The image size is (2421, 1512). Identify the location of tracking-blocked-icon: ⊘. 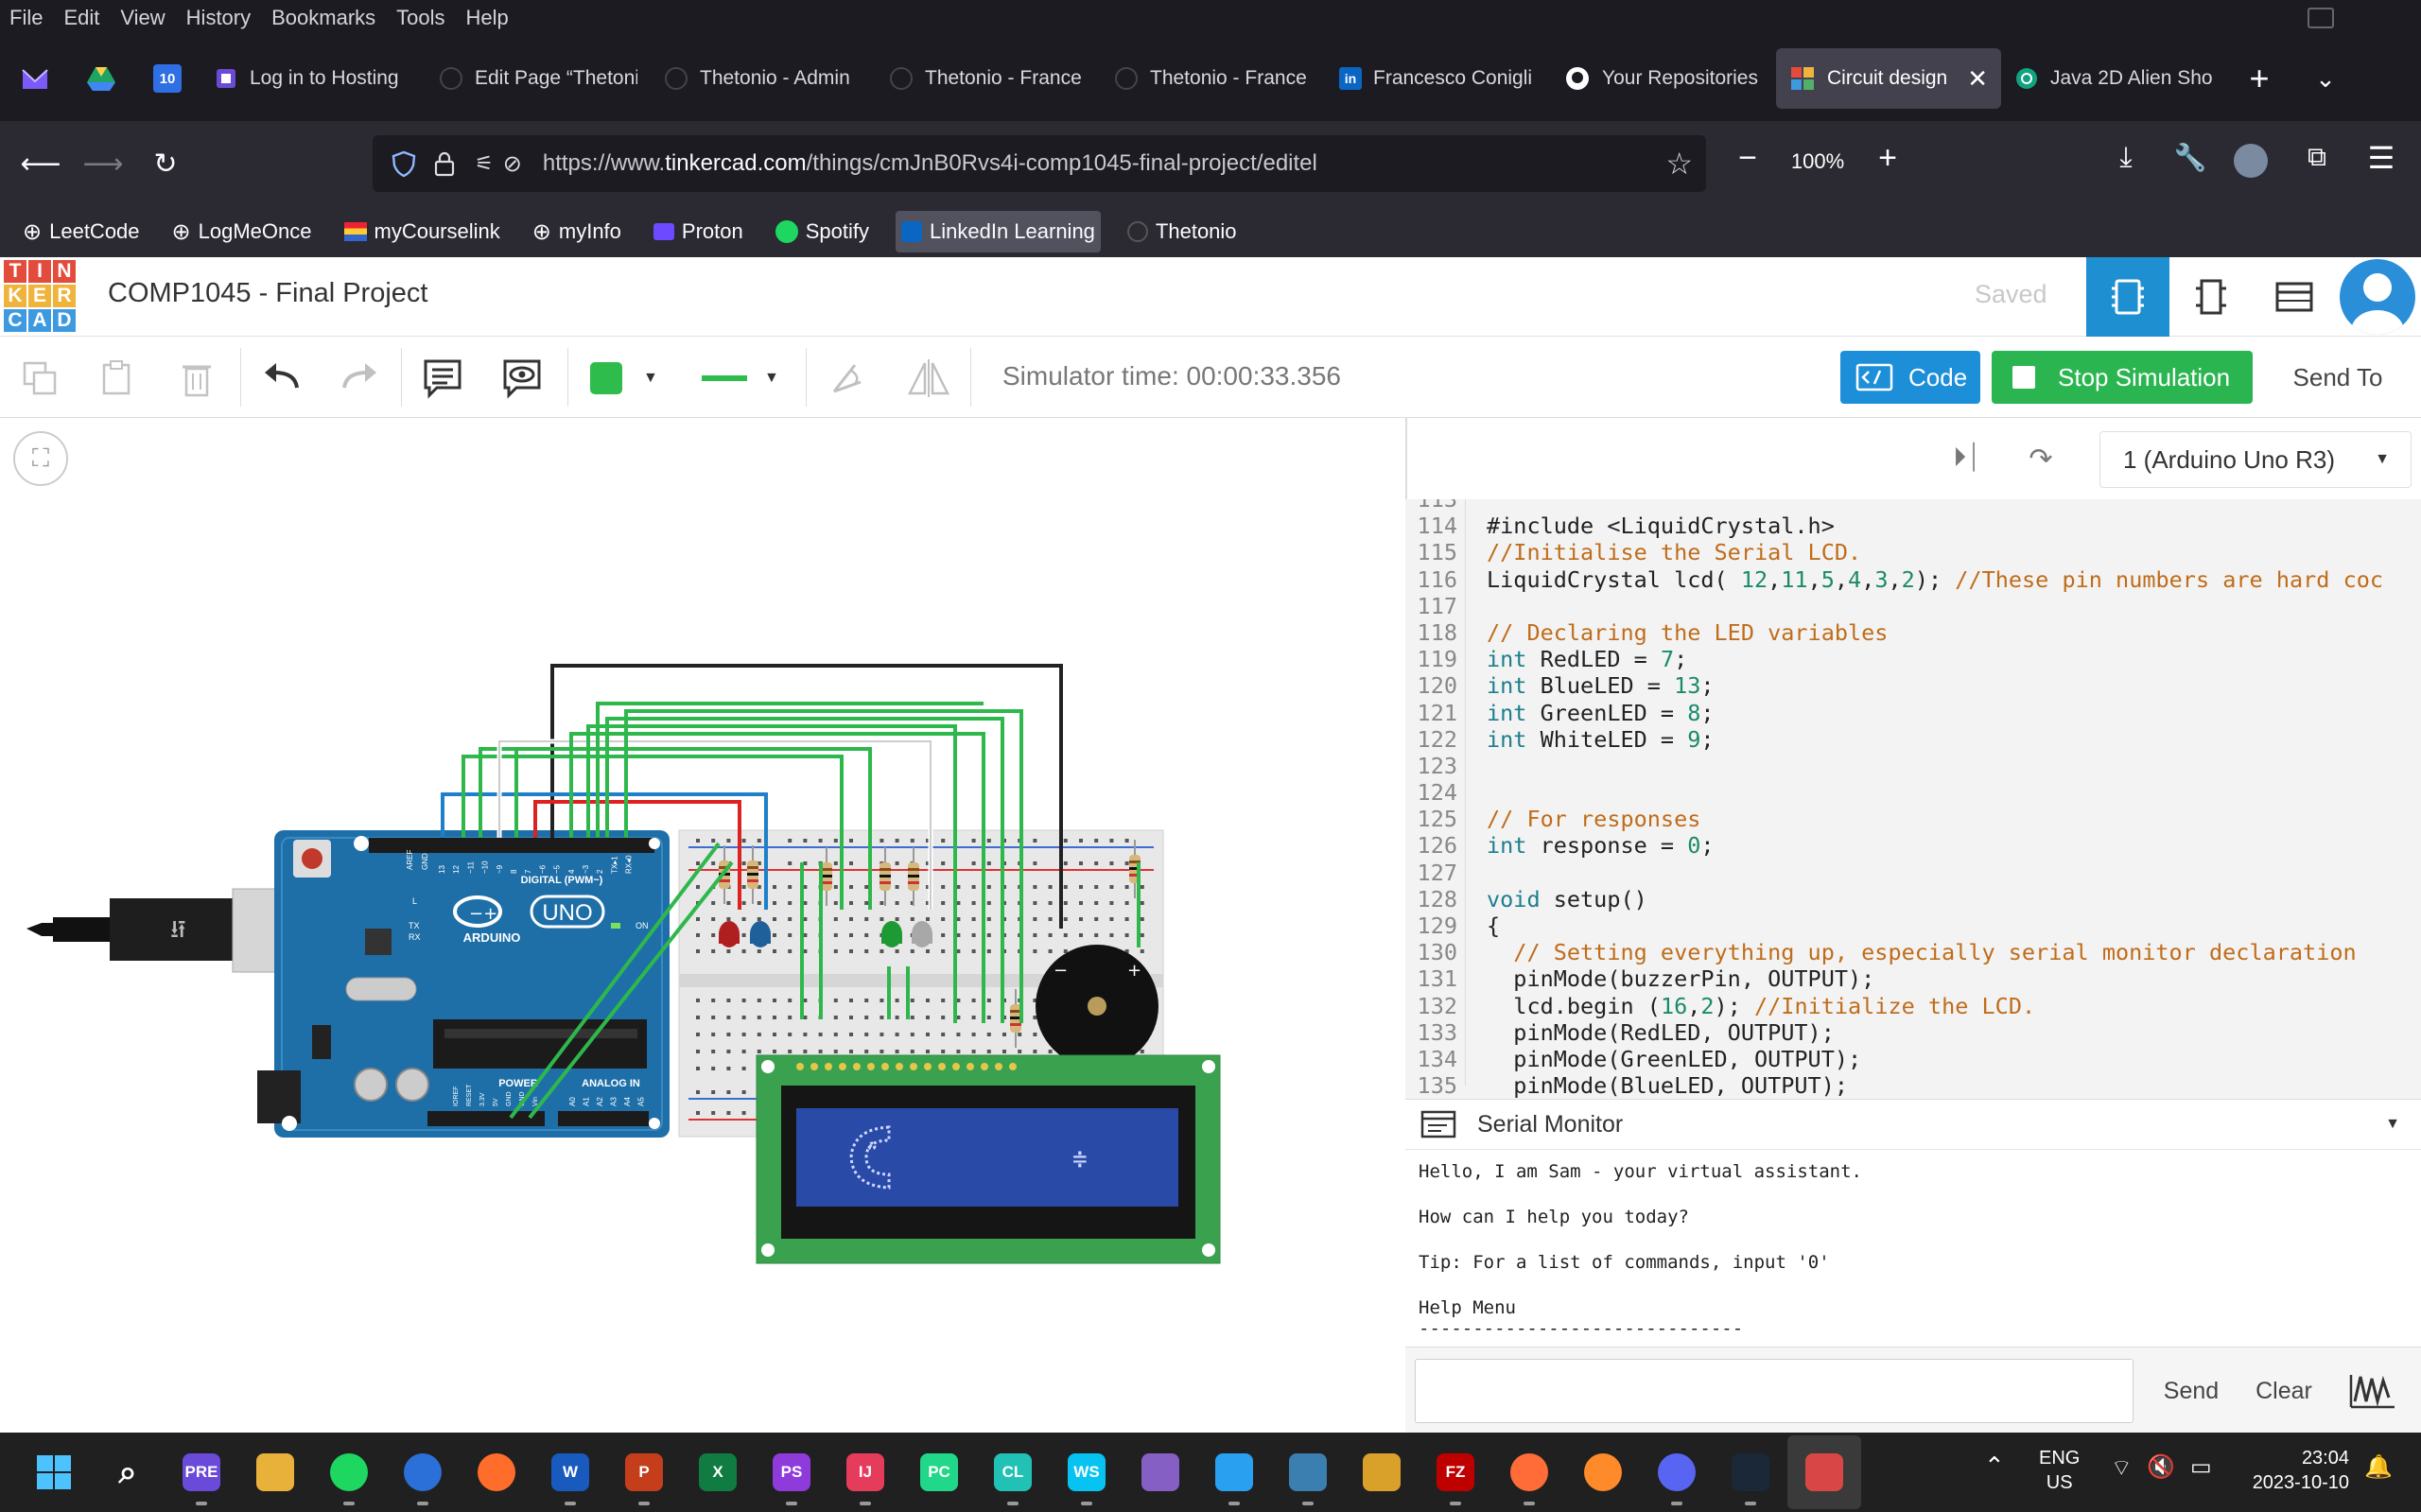
(512, 164).